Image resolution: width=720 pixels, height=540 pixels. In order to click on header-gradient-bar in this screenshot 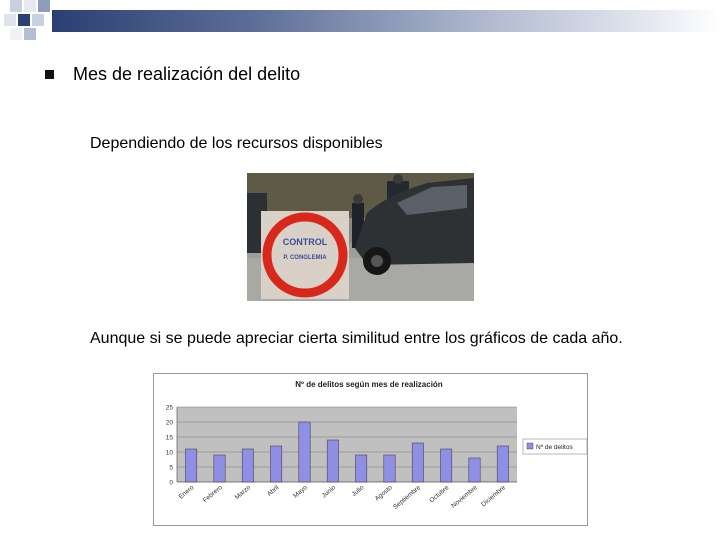, I will do `click(386, 21)`.